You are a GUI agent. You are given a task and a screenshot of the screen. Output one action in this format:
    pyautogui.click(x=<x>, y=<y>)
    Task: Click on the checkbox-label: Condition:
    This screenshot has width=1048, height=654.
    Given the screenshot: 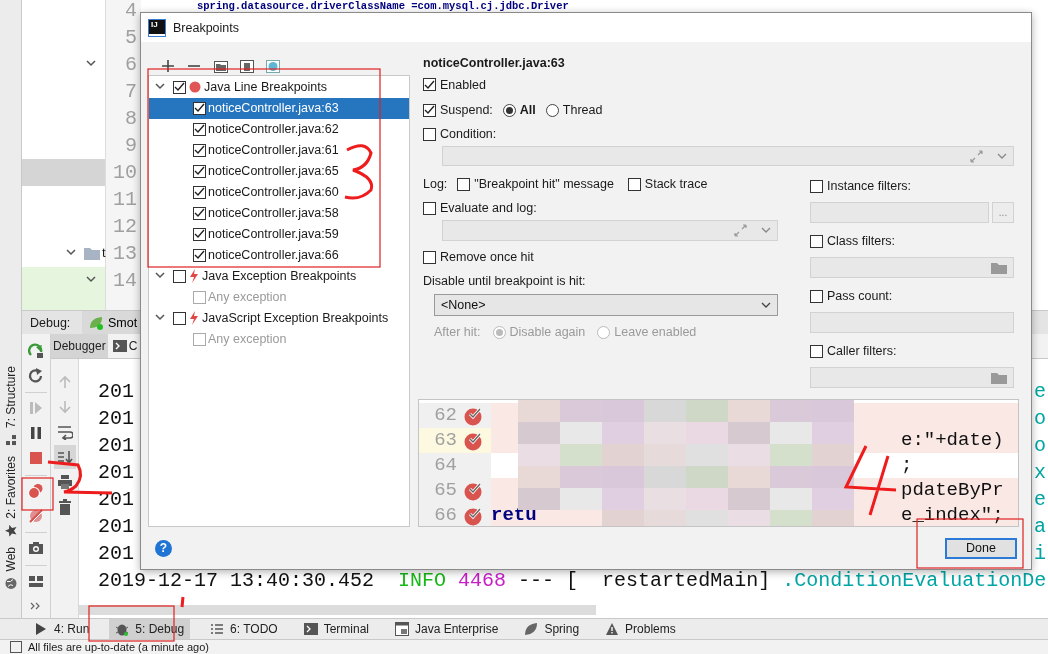 What is the action you would take?
    pyautogui.click(x=468, y=134)
    